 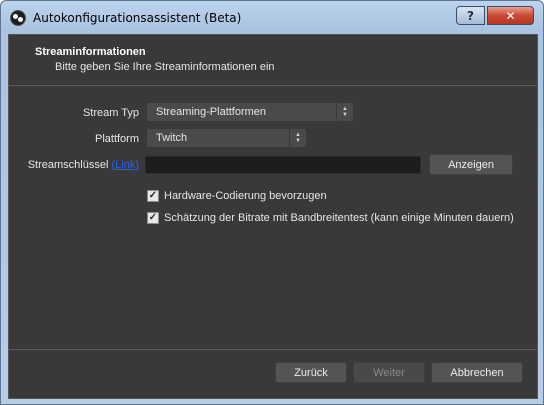 What do you see at coordinates (510, 15) in the screenshot?
I see `close-button: ✕` at bounding box center [510, 15].